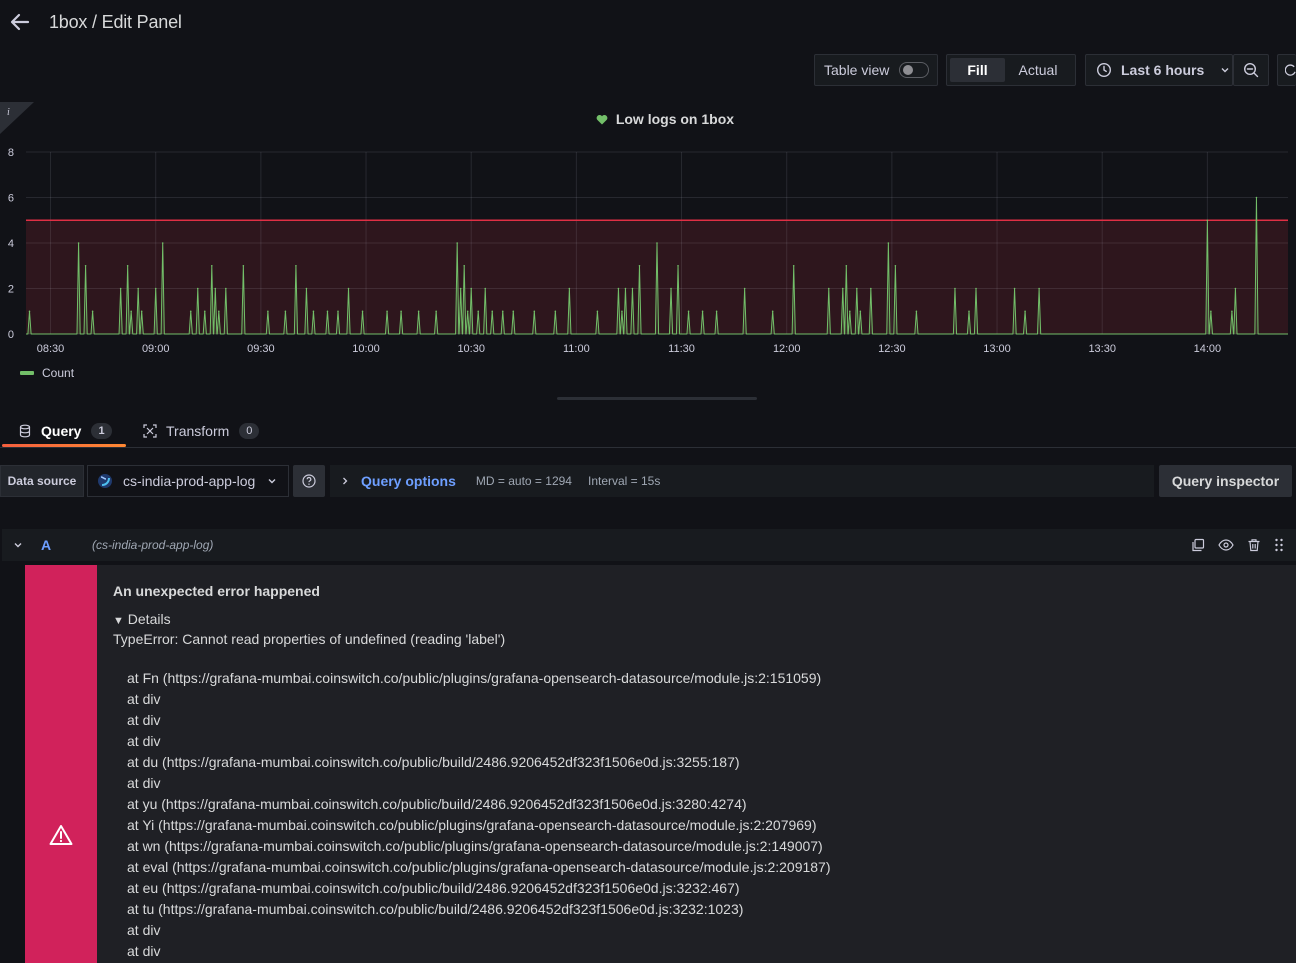 The image size is (1296, 963). I want to click on zoom-out-button, so click(1251, 70).